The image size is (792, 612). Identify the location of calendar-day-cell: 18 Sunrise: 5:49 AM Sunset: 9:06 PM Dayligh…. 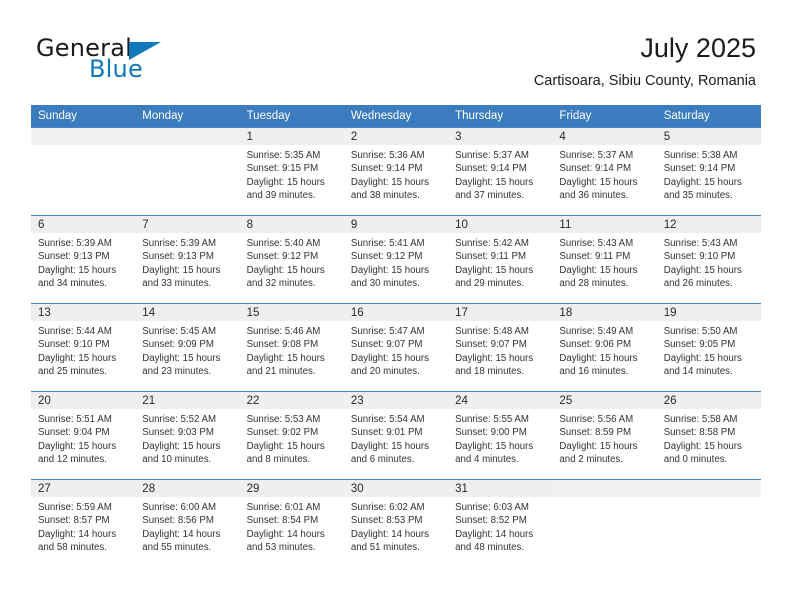
(604, 347).